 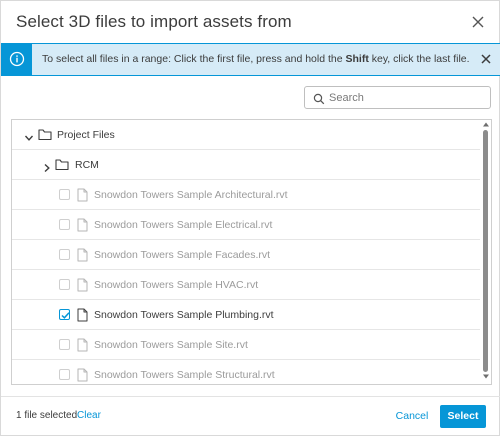 What do you see at coordinates (486, 124) in the screenshot?
I see `scroll-up-icon` at bounding box center [486, 124].